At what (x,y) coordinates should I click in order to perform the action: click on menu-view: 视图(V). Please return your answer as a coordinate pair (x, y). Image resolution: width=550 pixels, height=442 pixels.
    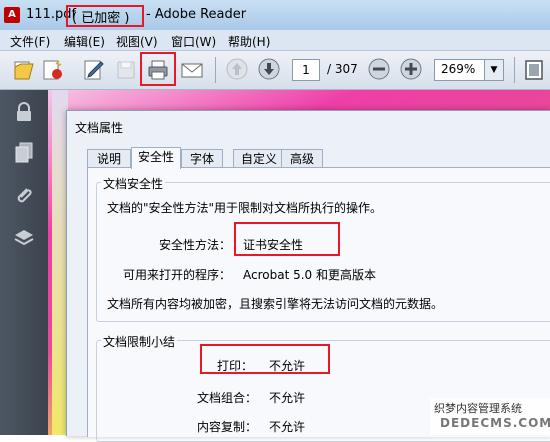
    Looking at the image, I should click on (137, 41).